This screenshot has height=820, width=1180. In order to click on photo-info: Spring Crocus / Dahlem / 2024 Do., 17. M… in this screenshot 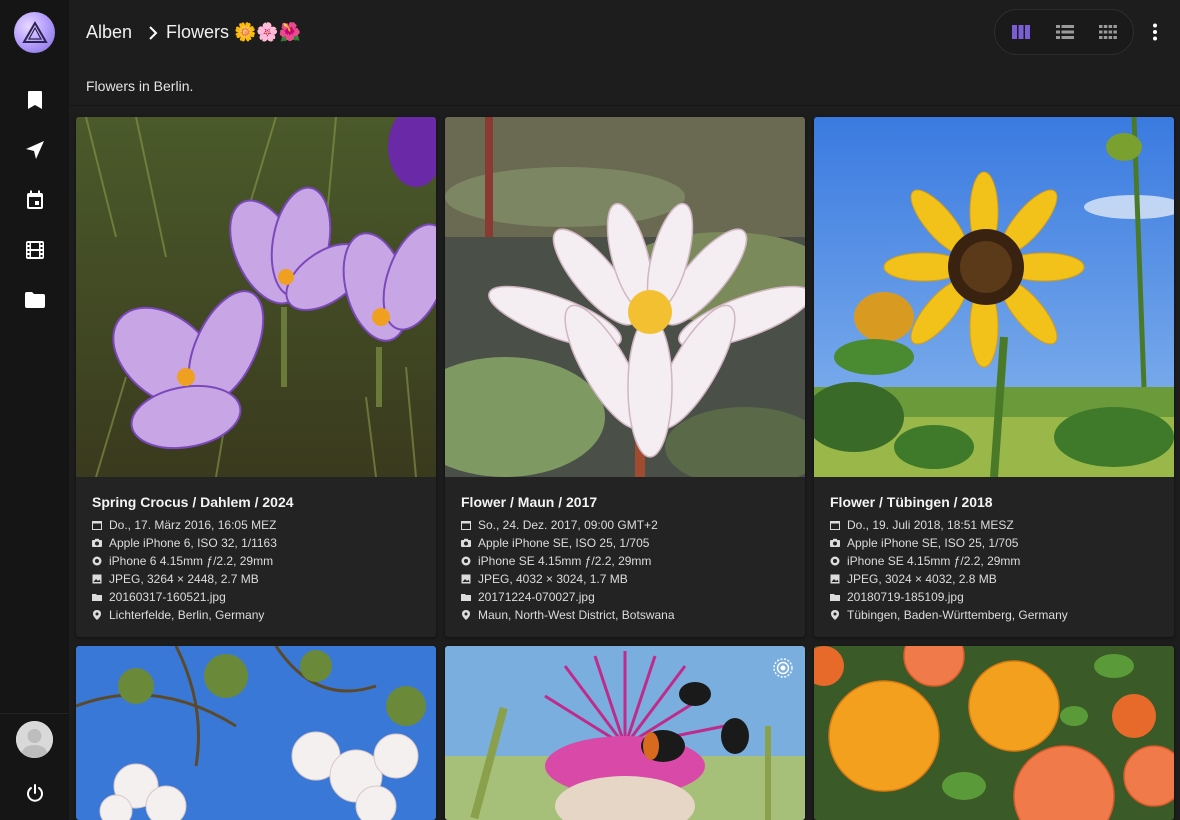, I will do `click(256, 557)`.